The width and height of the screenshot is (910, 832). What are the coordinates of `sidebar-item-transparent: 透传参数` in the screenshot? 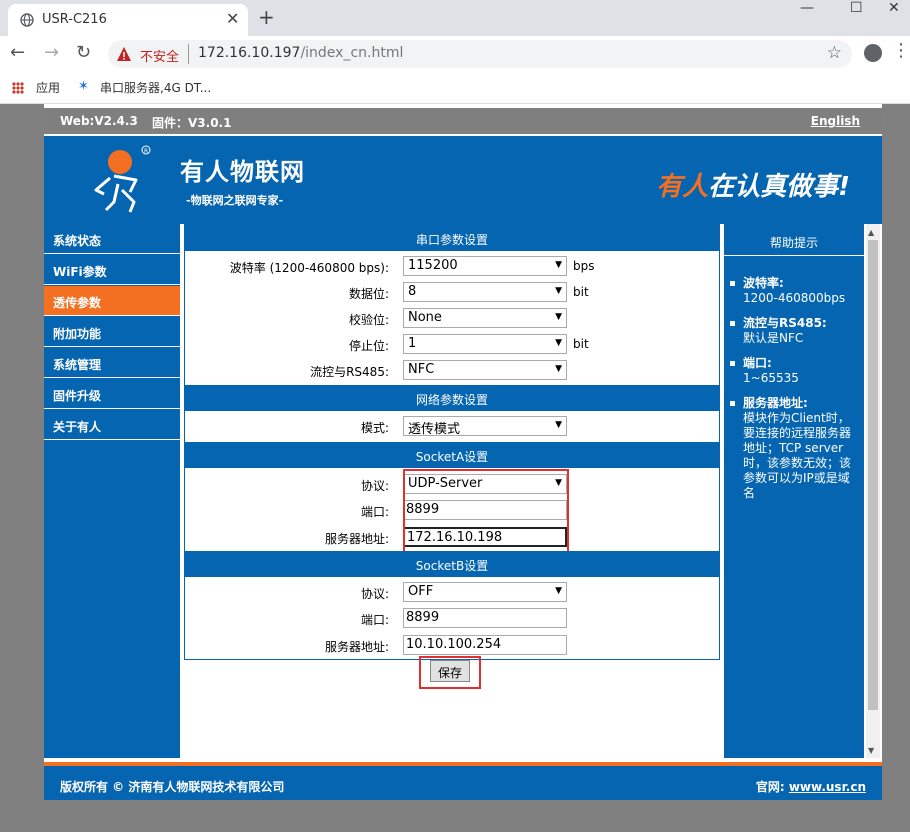 It's located at (112, 301).